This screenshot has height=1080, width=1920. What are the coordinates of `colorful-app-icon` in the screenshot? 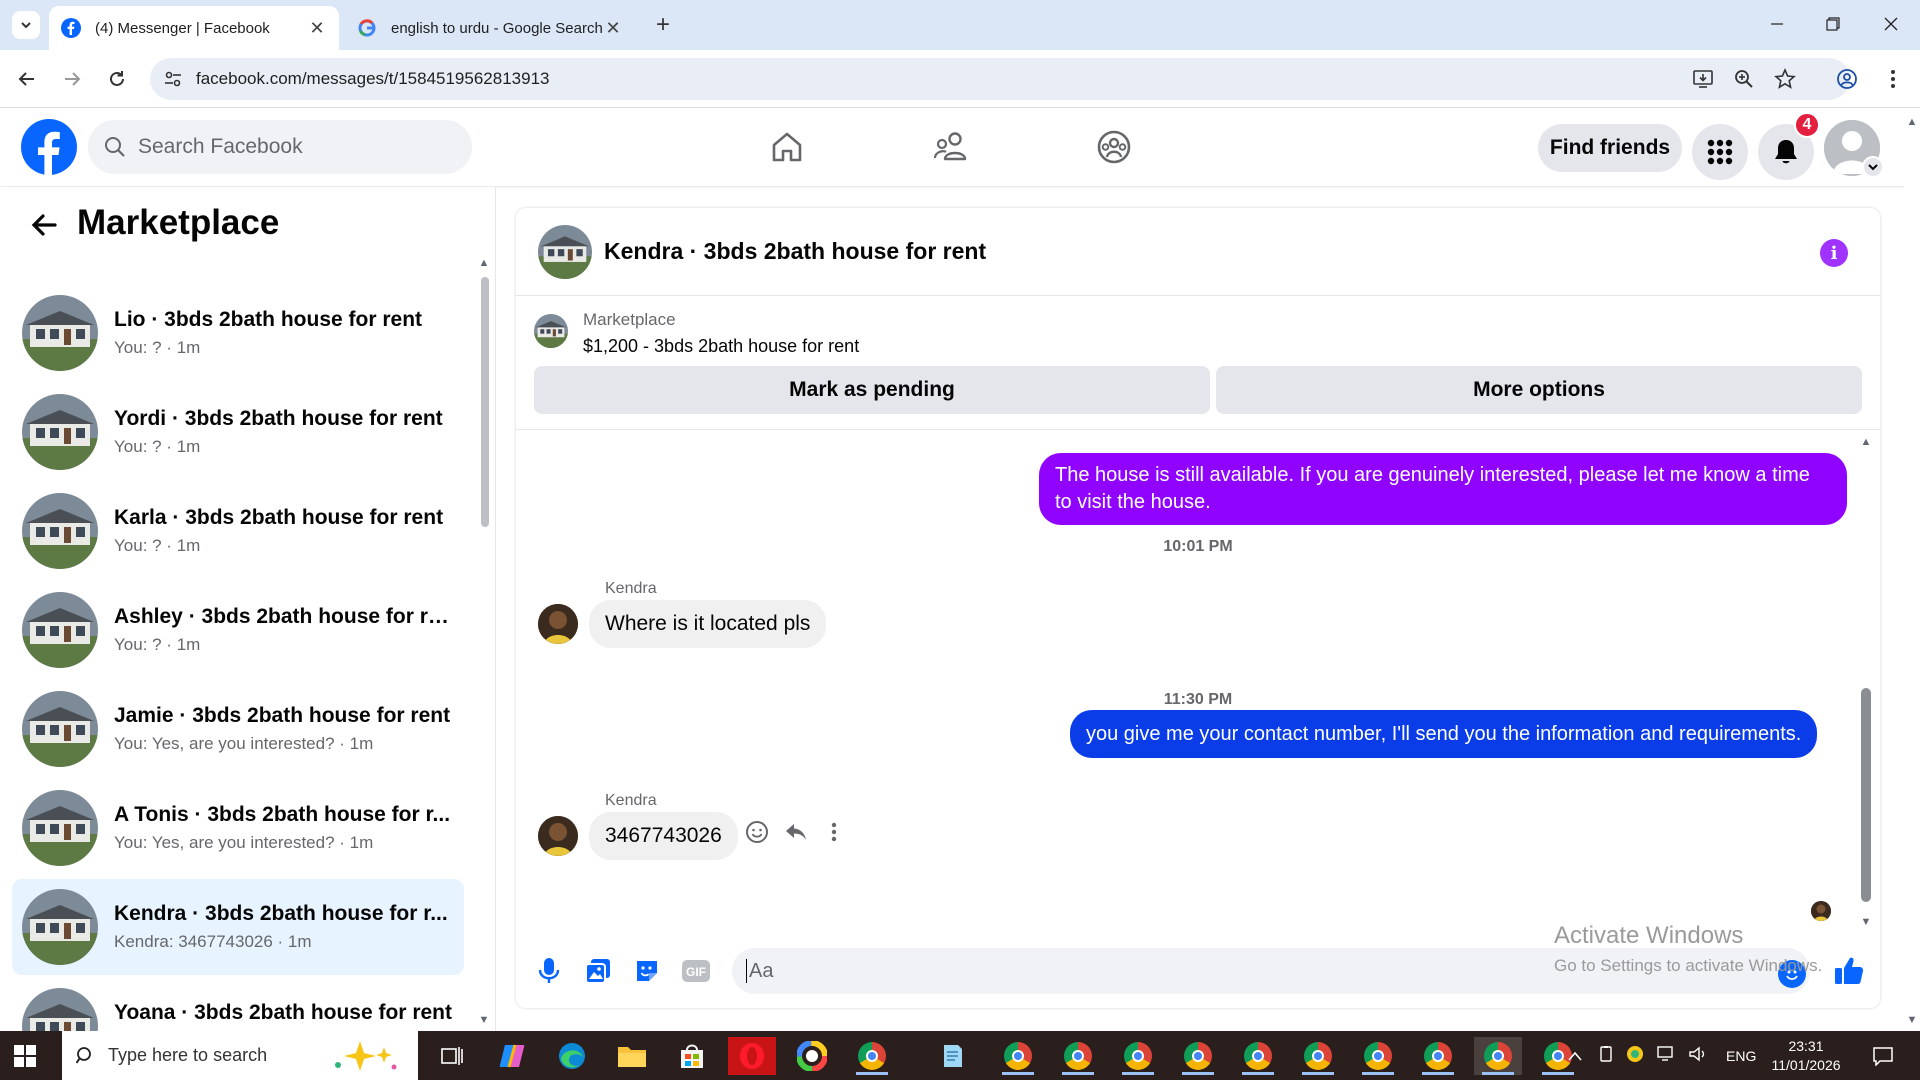 It's located at (812, 1056).